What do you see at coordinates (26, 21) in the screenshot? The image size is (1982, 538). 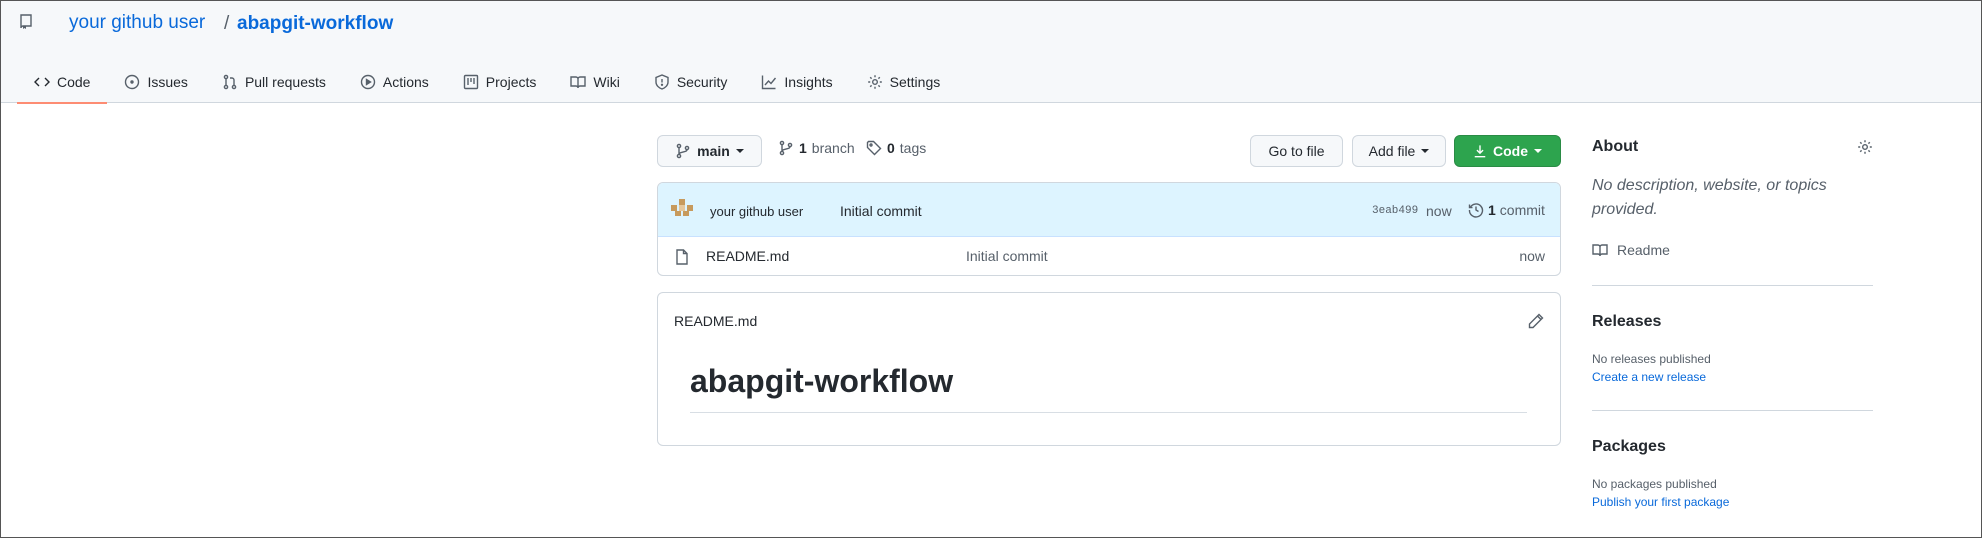 I see `repo-icon` at bounding box center [26, 21].